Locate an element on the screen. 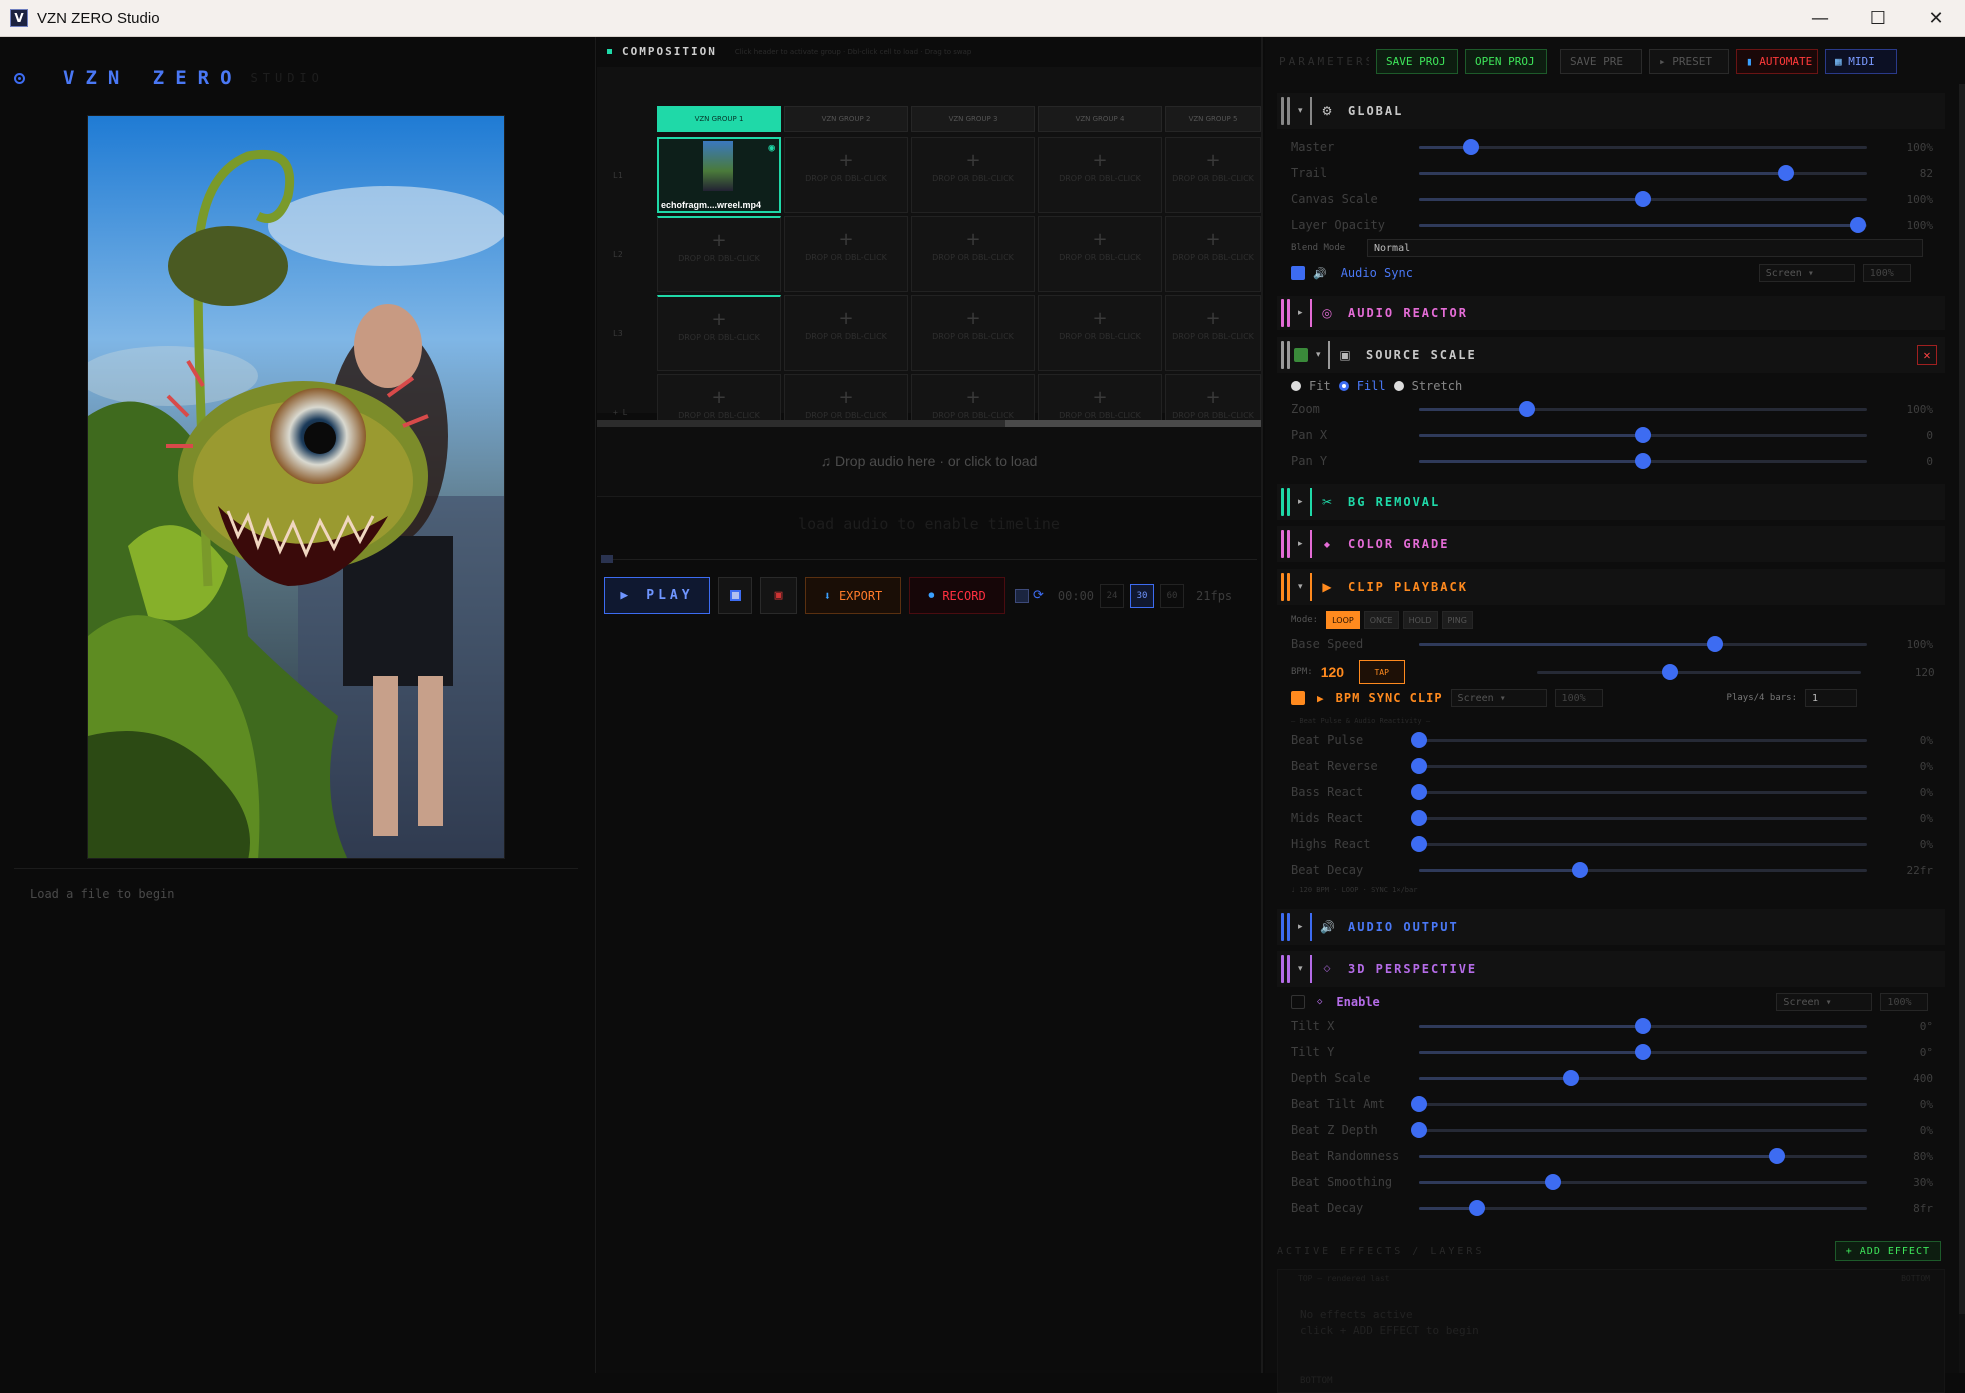  group-header: VZN GROUP 4 is located at coordinates (1100, 119).